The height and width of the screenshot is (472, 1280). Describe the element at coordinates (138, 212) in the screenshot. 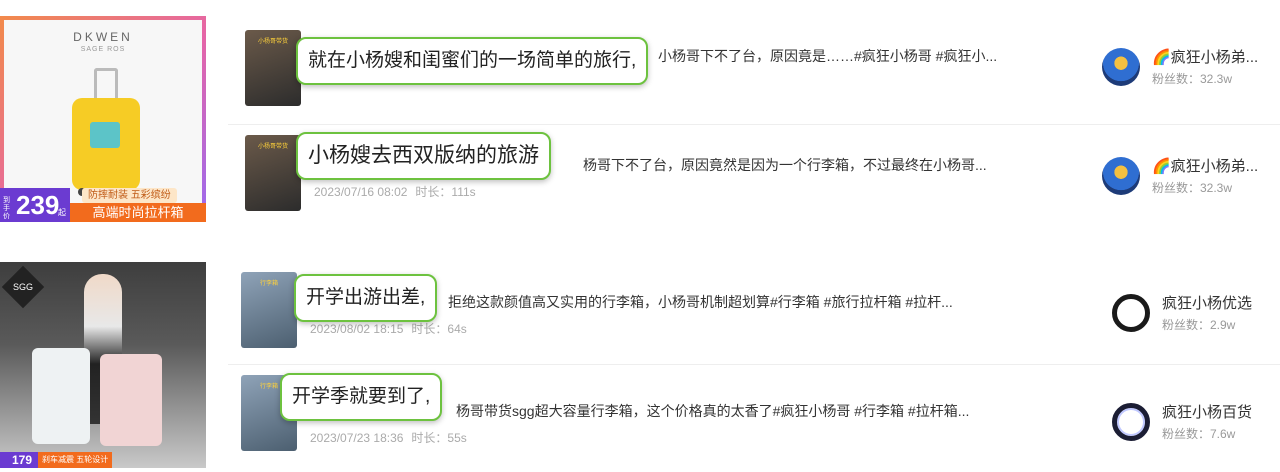

I see `product-title-tag: 高端时尚拉杆箱` at that location.